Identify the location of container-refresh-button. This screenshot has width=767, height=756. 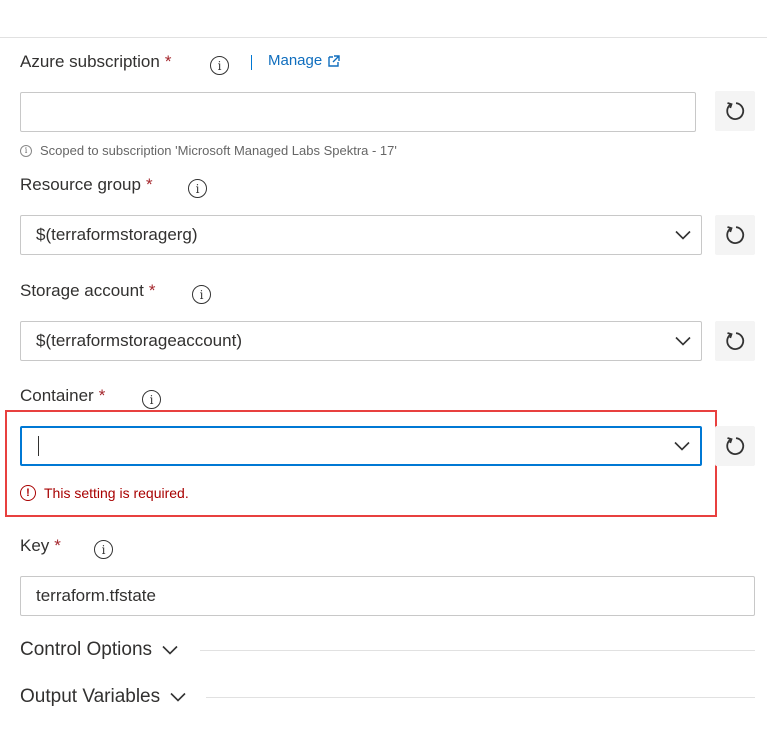
(735, 446).